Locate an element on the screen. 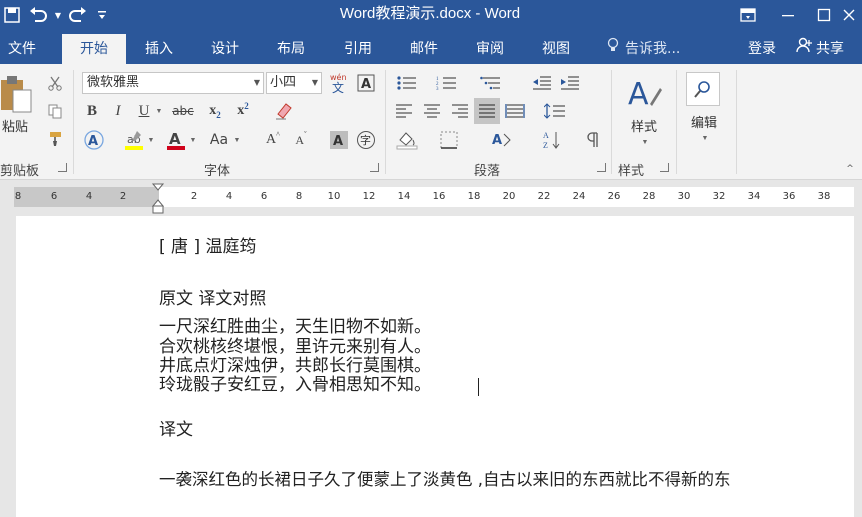  tab-design: 设计 is located at coordinates (225, 49).